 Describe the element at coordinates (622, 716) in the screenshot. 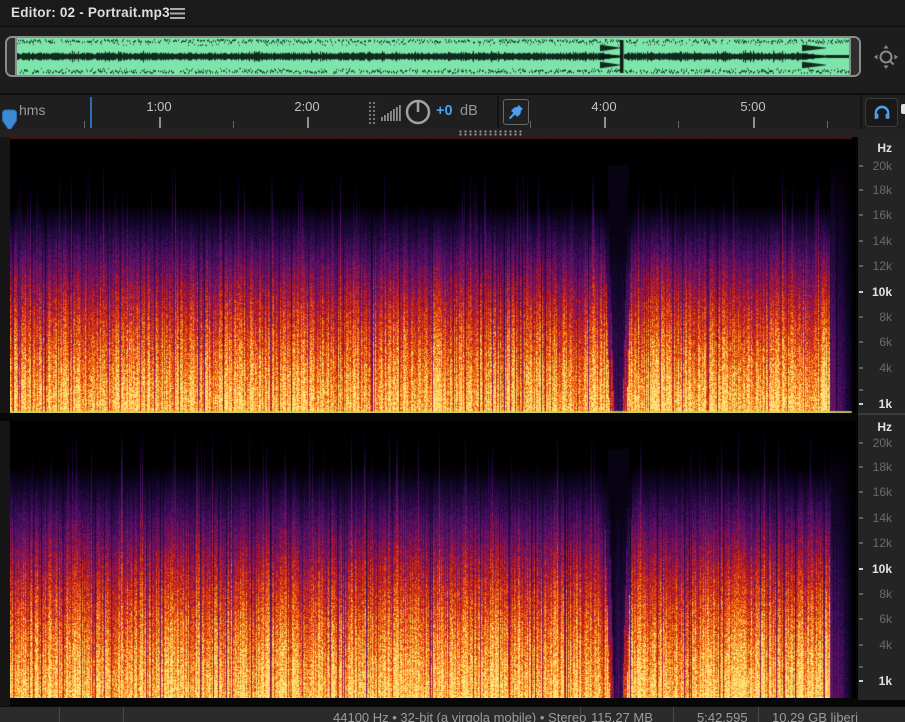

I see `status-file-size: 115,27 MB` at that location.